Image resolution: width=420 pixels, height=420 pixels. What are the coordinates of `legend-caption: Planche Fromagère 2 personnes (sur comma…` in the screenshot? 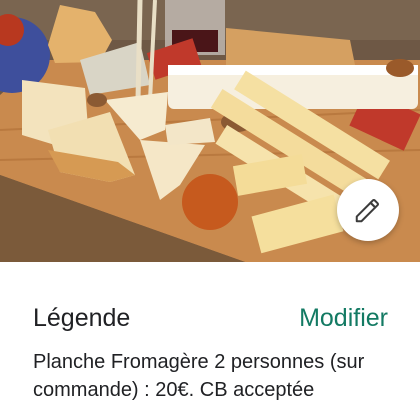 It's located at (199, 376).